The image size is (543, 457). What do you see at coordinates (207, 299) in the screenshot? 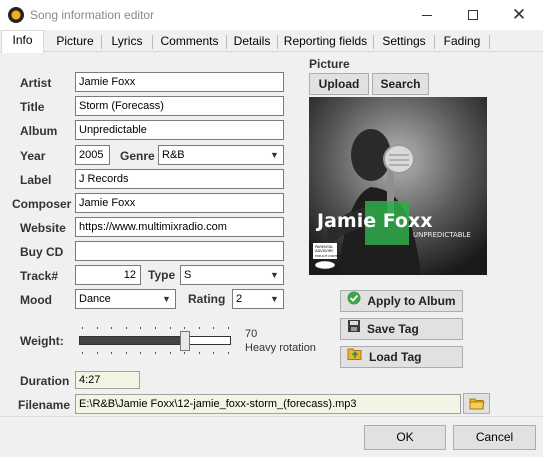
I see `rating-label: Rating` at bounding box center [207, 299].